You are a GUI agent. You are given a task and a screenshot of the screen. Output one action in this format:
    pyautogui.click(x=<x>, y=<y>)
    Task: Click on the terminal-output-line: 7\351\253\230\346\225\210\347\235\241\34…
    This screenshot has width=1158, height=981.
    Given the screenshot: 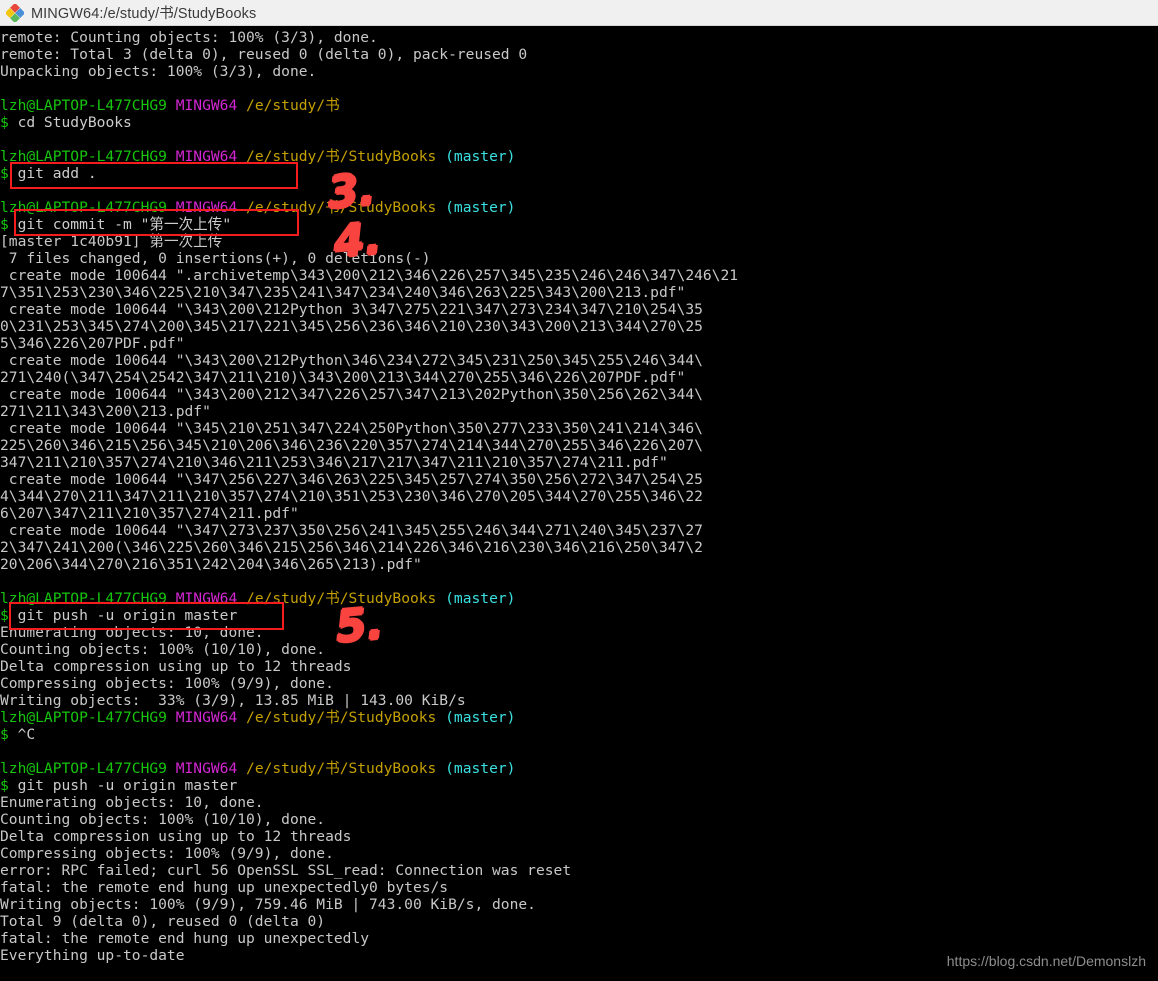 What is the action you would take?
    pyautogui.click(x=343, y=292)
    